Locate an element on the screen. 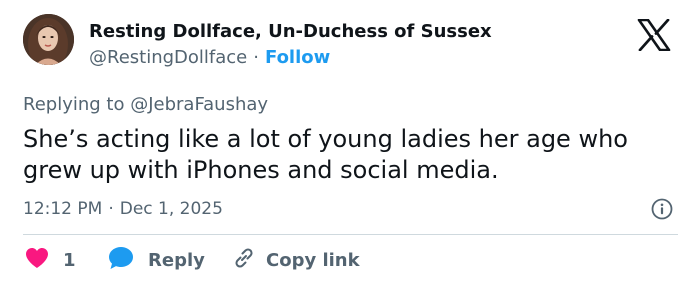  tweet-date: Dec 1, 2025 is located at coordinates (171, 209).